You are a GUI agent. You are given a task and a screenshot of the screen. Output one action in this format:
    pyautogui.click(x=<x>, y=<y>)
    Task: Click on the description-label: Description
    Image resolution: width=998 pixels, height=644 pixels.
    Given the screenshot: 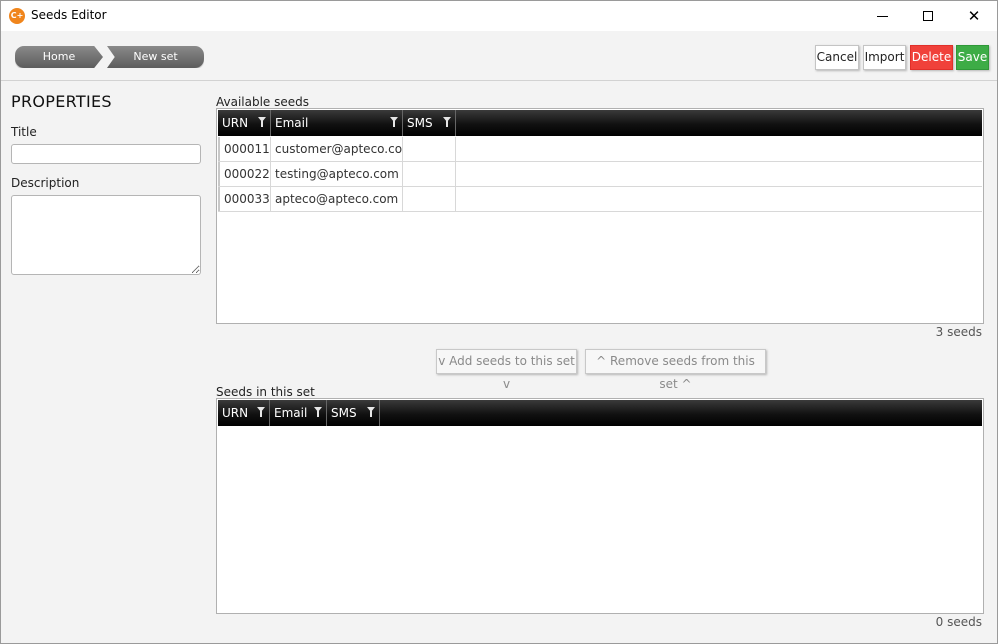 What is the action you would take?
    pyautogui.click(x=45, y=183)
    